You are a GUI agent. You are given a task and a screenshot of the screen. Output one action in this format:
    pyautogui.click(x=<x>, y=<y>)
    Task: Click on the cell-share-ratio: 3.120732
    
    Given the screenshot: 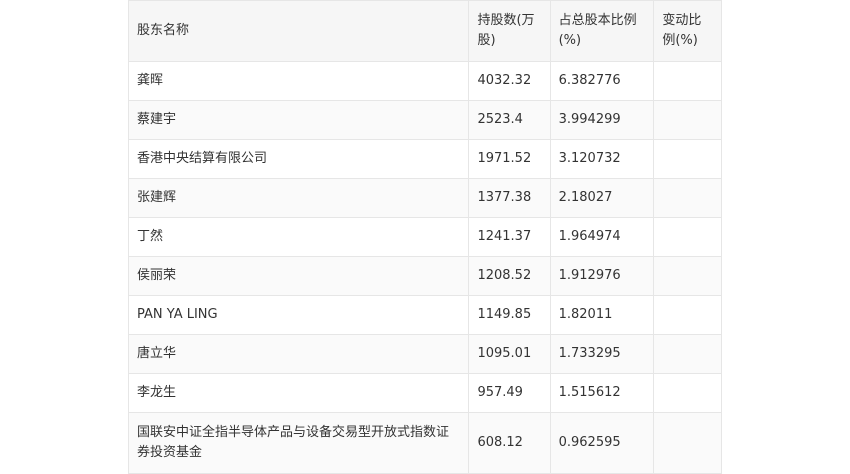 What is the action you would take?
    pyautogui.click(x=602, y=159)
    